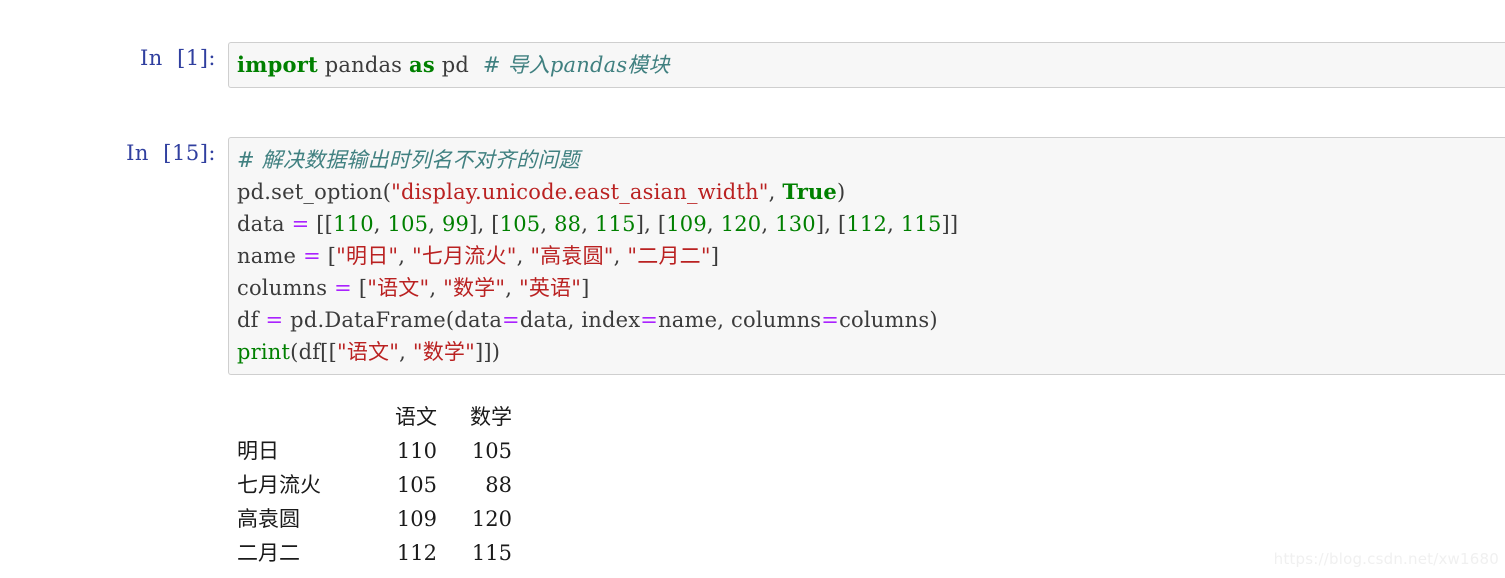 The height and width of the screenshot is (578, 1505). What do you see at coordinates (871, 160) in the screenshot?
I see `code-line: # 解决数据输出时列名不对齐的问题` at bounding box center [871, 160].